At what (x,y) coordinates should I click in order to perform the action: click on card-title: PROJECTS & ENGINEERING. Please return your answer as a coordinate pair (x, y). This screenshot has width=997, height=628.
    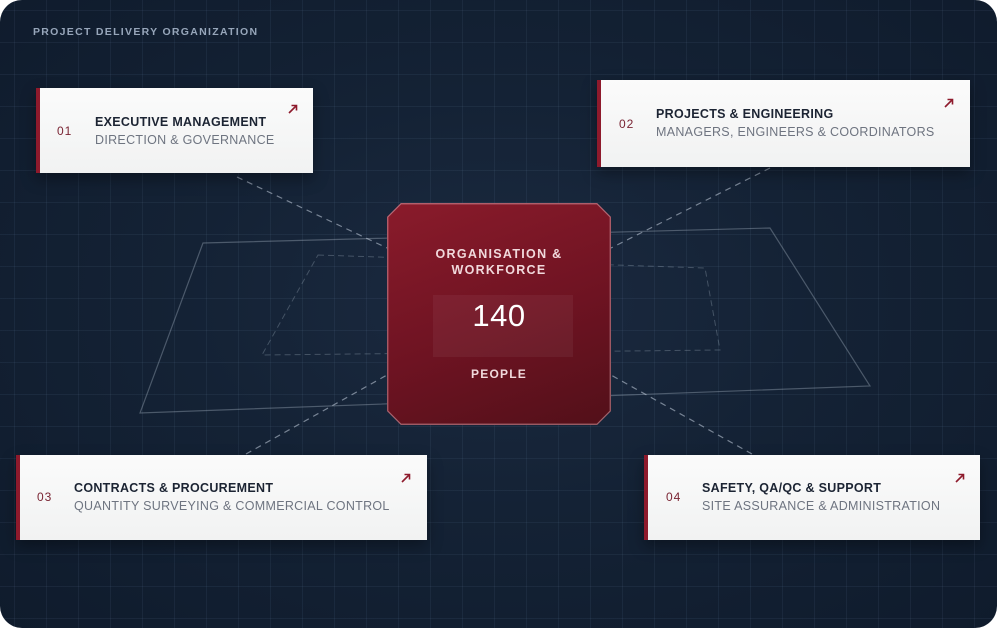
    Looking at the image, I should click on (745, 114).